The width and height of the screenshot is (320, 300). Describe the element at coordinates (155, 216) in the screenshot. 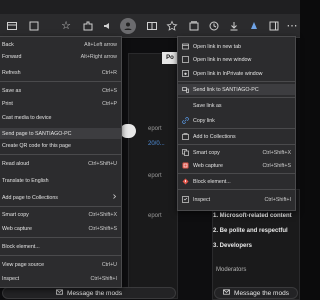

I see `report-link-3: eport` at that location.